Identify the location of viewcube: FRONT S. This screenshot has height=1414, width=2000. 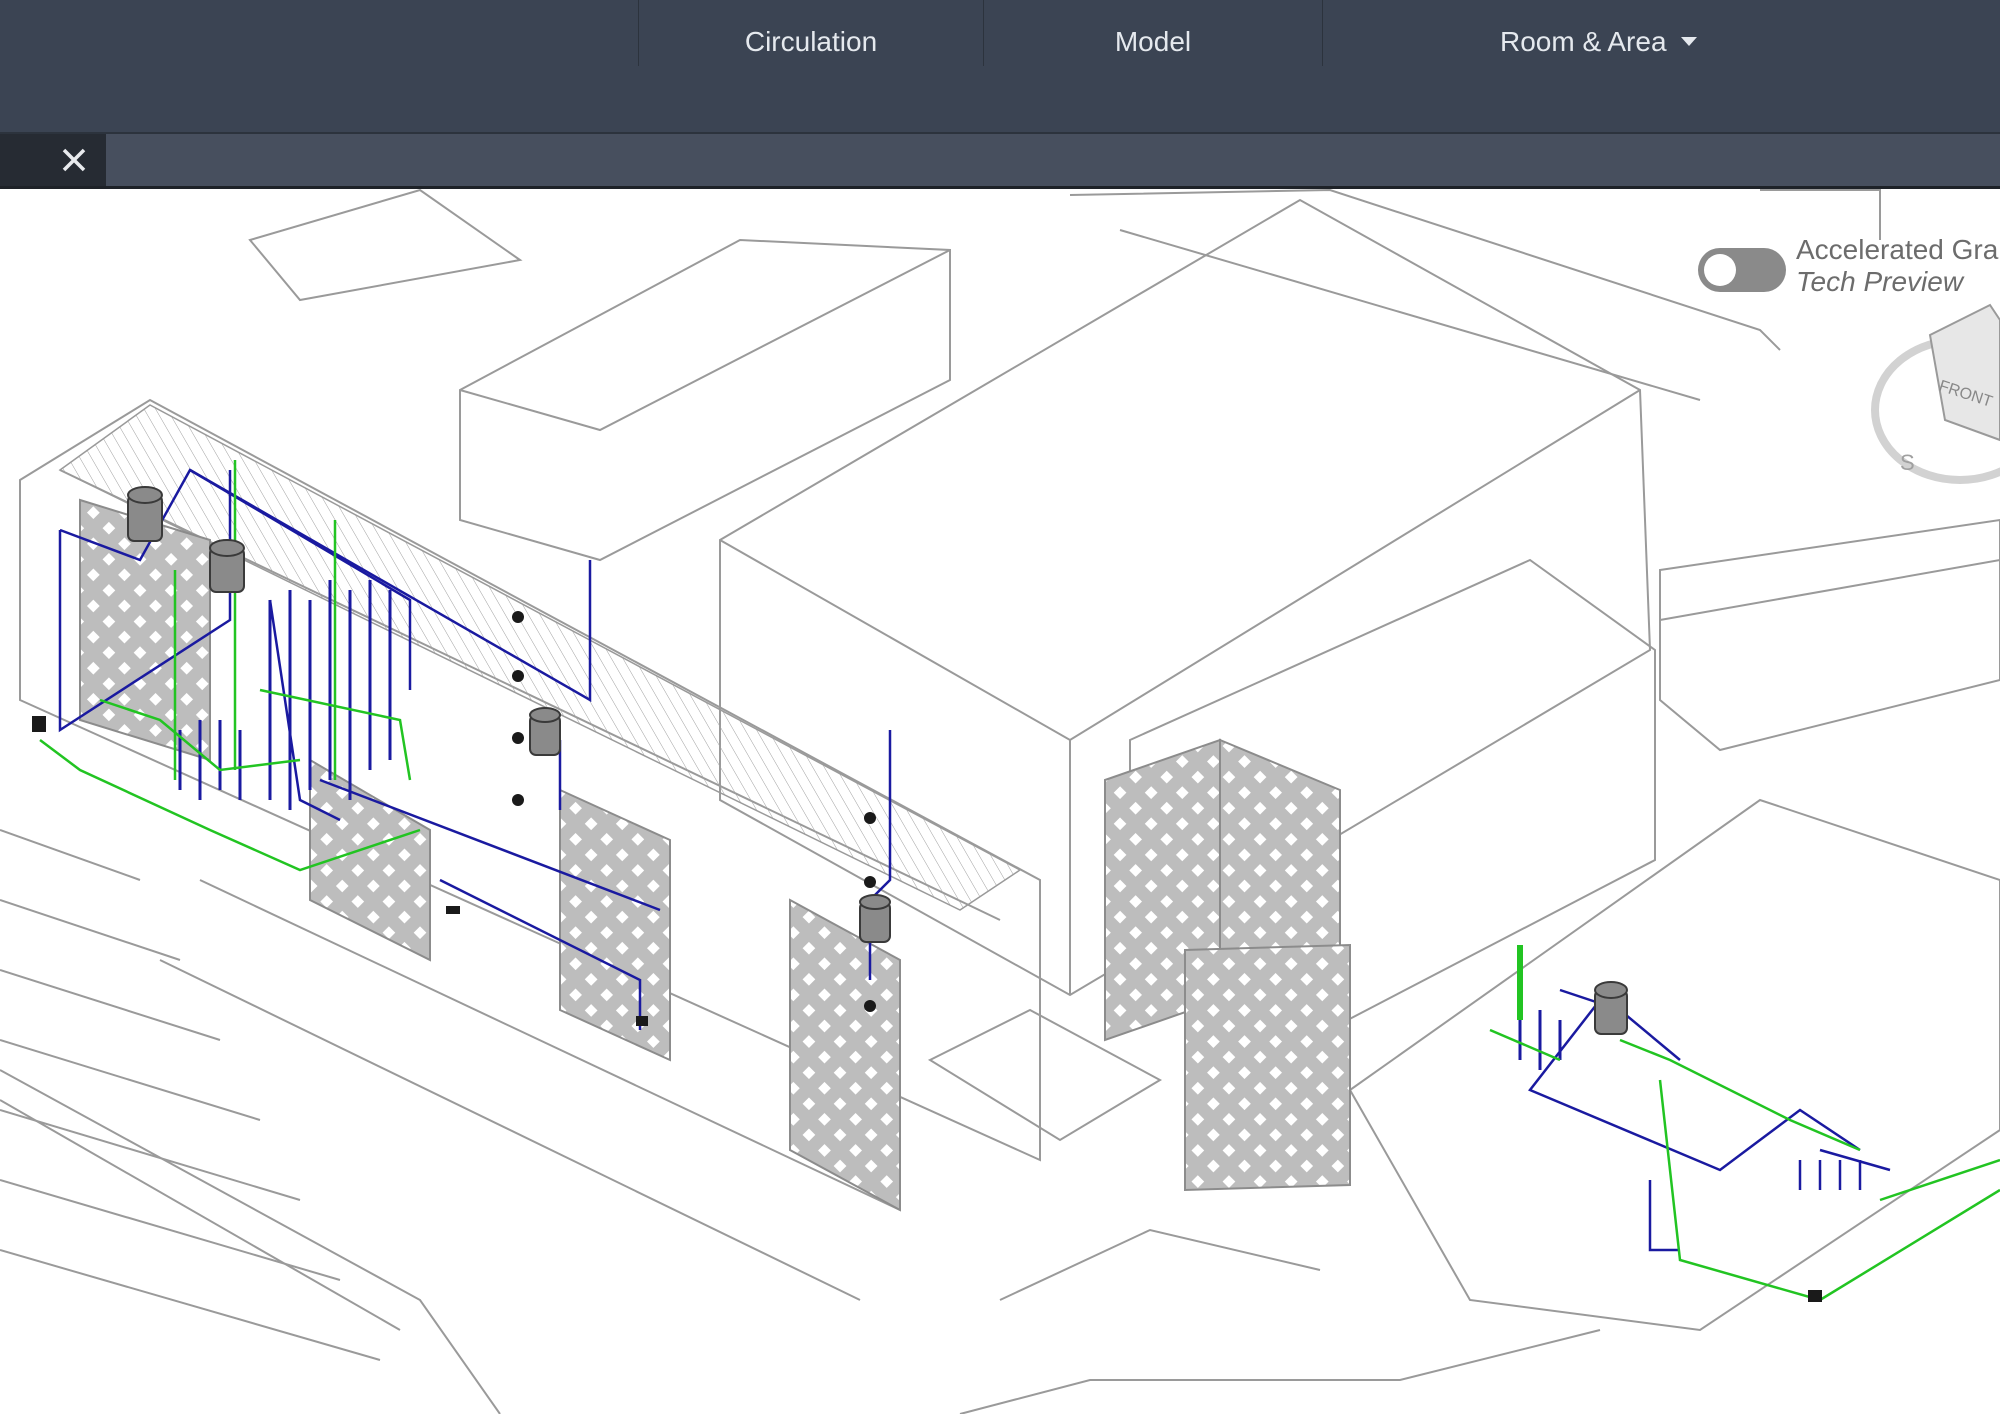
(1935, 393).